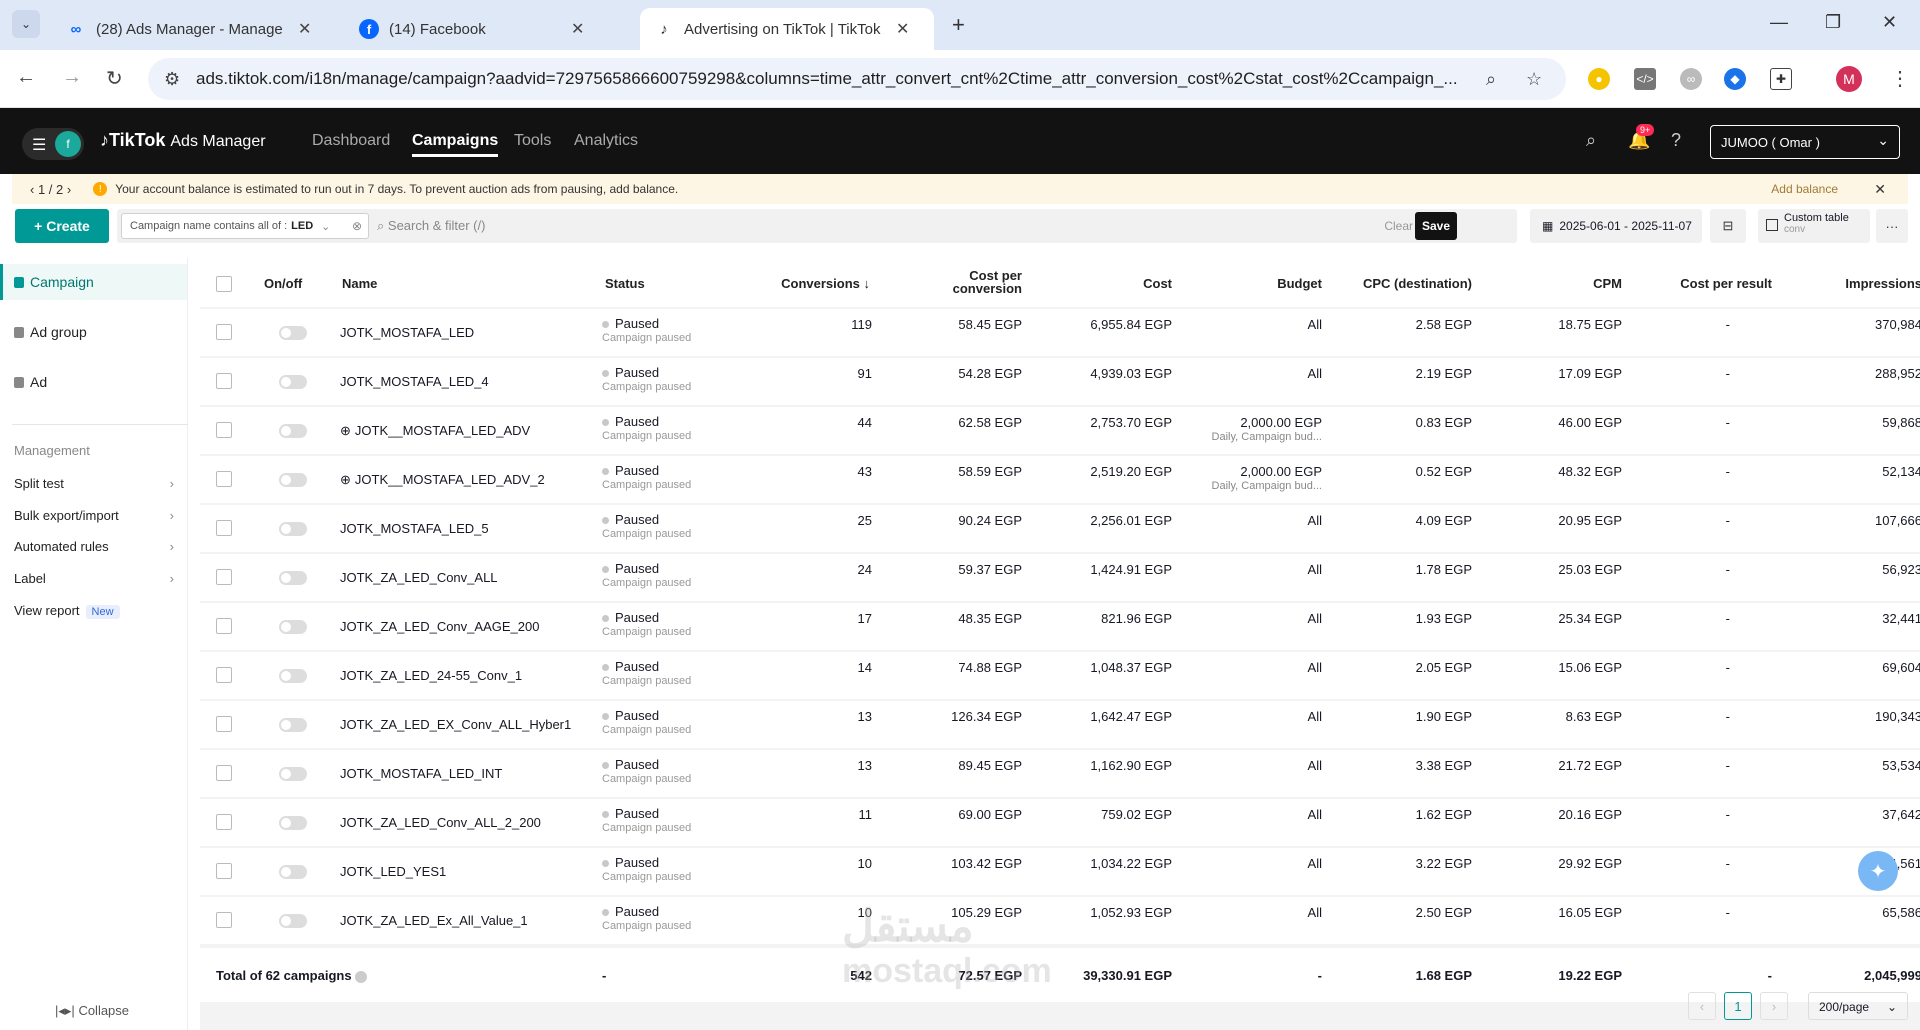  What do you see at coordinates (393, 871) in the screenshot?
I see `campaign-name: JOTK_LED_YES1` at bounding box center [393, 871].